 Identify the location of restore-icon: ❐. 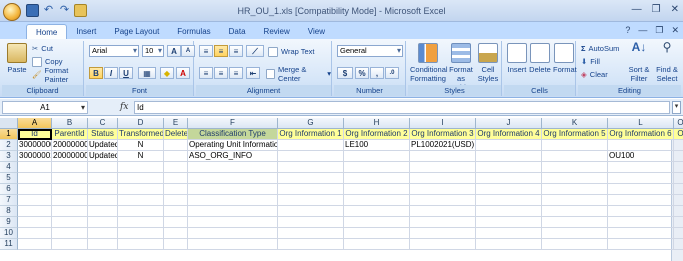
(656, 9).